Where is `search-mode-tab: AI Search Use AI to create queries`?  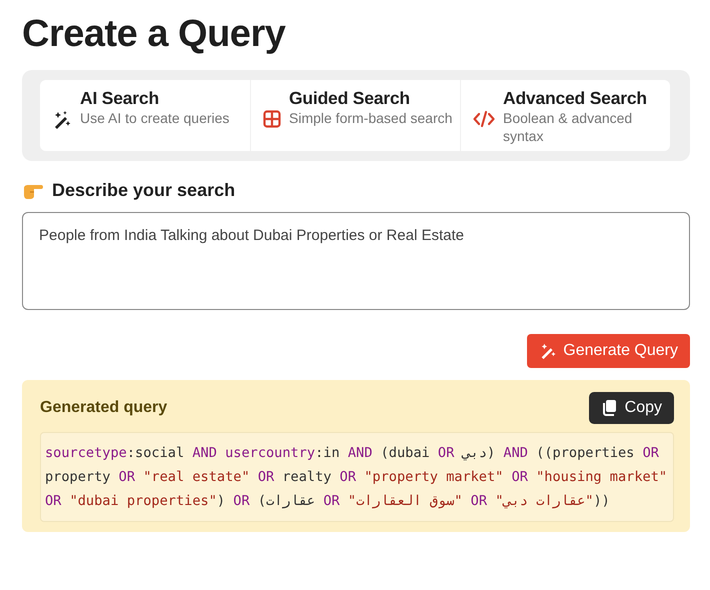
search-mode-tab: AI Search Use AI to create queries is located at coordinates (145, 115).